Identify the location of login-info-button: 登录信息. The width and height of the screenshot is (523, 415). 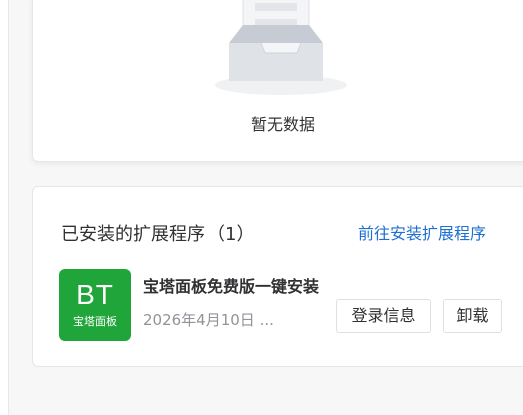
(383, 316).